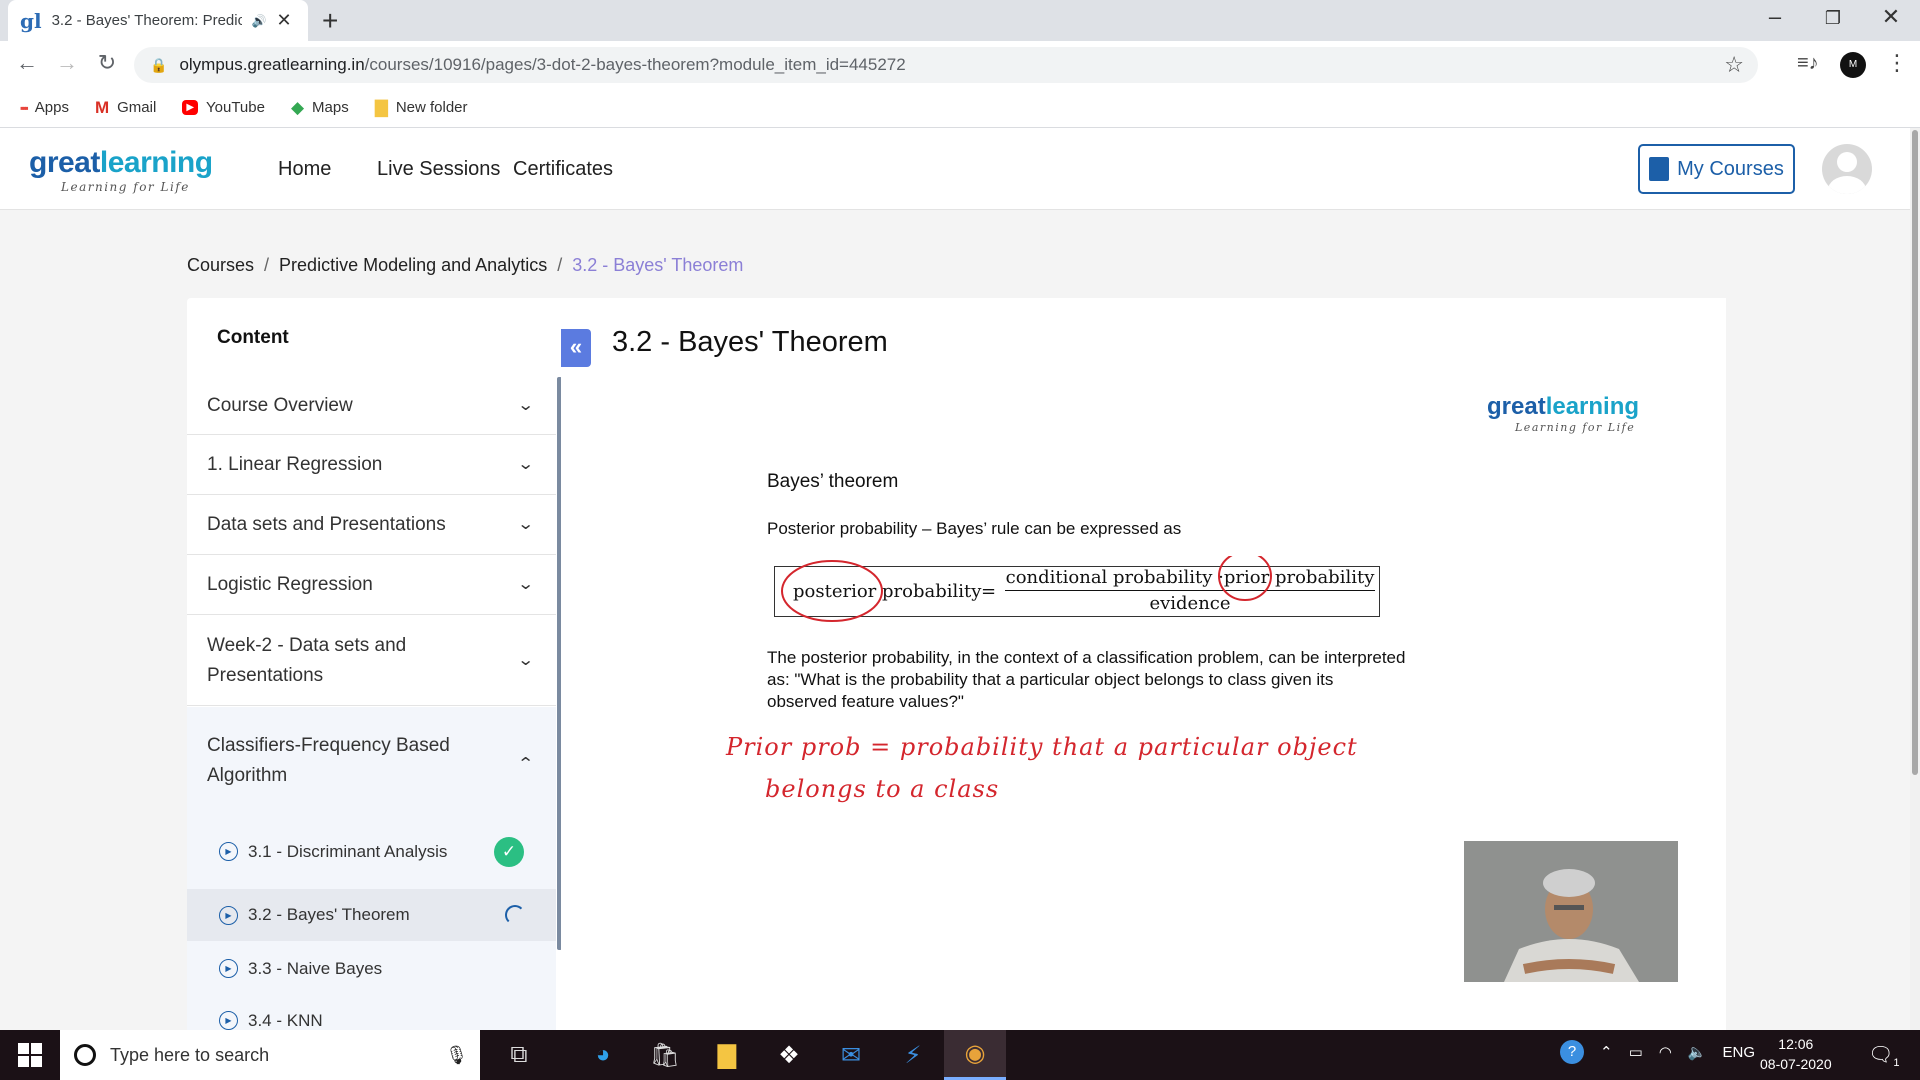 The width and height of the screenshot is (1920, 1080). Describe the element at coordinates (235, 107) in the screenshot. I see `bookmark-label: YouTube` at that location.